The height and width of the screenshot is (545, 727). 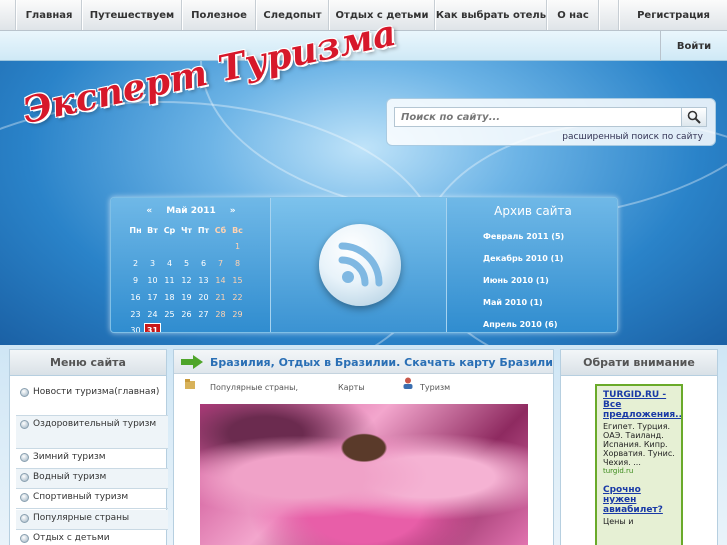 I want to click on calendar-day: 14, so click(x=220, y=280).